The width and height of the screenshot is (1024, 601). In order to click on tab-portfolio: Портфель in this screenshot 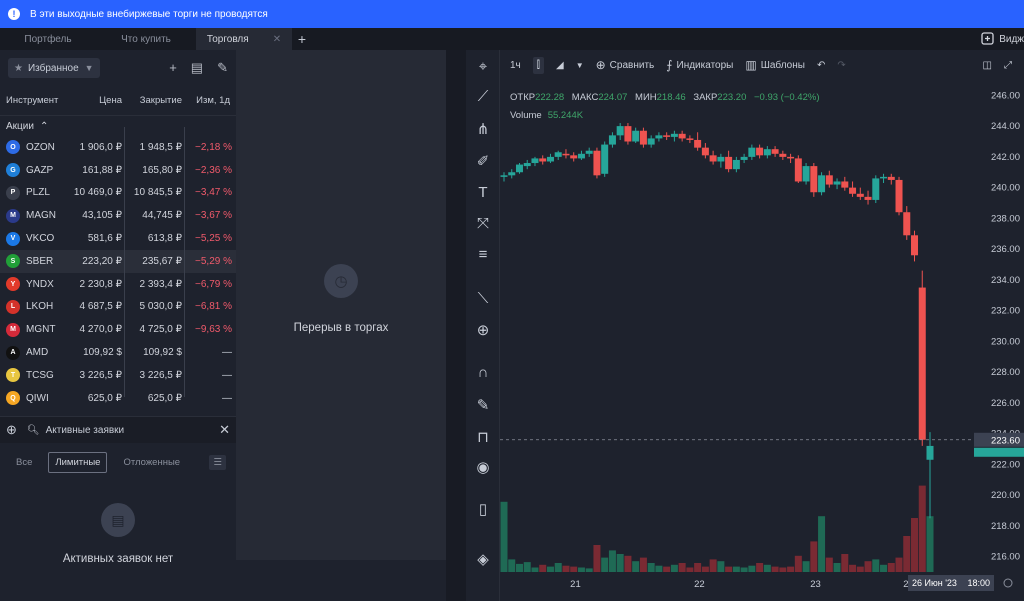, I will do `click(48, 39)`.